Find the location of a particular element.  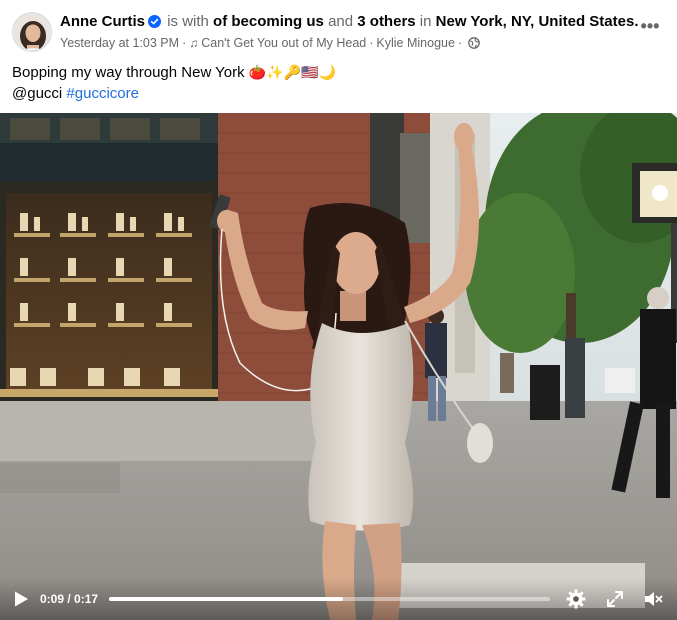

with-text: is with is located at coordinates (188, 21).